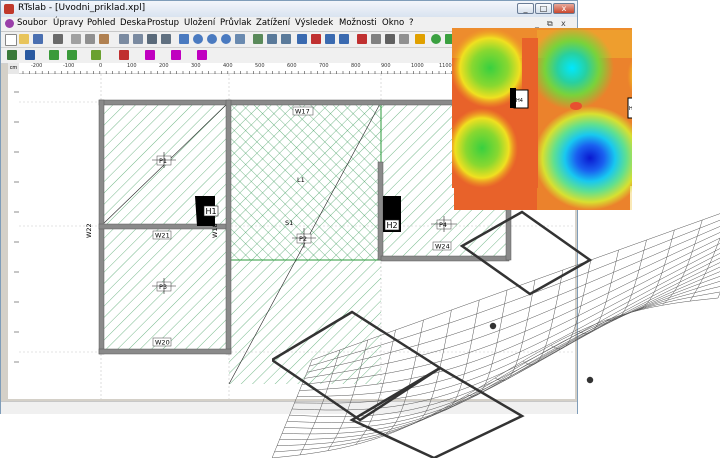  What do you see at coordinates (9, 9) in the screenshot?
I see `app-logo-icon` at bounding box center [9, 9].